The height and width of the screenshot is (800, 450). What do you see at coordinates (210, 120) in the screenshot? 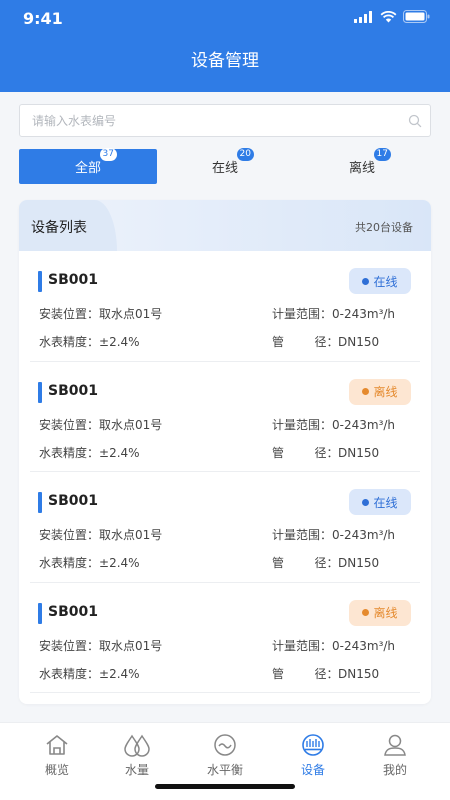
I see `search-input` at bounding box center [210, 120].